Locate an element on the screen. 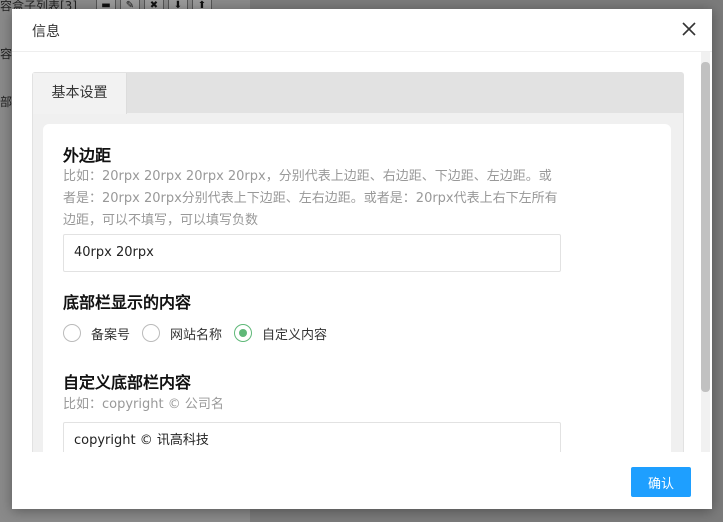  margin-label: 外边距 is located at coordinates (87, 155).